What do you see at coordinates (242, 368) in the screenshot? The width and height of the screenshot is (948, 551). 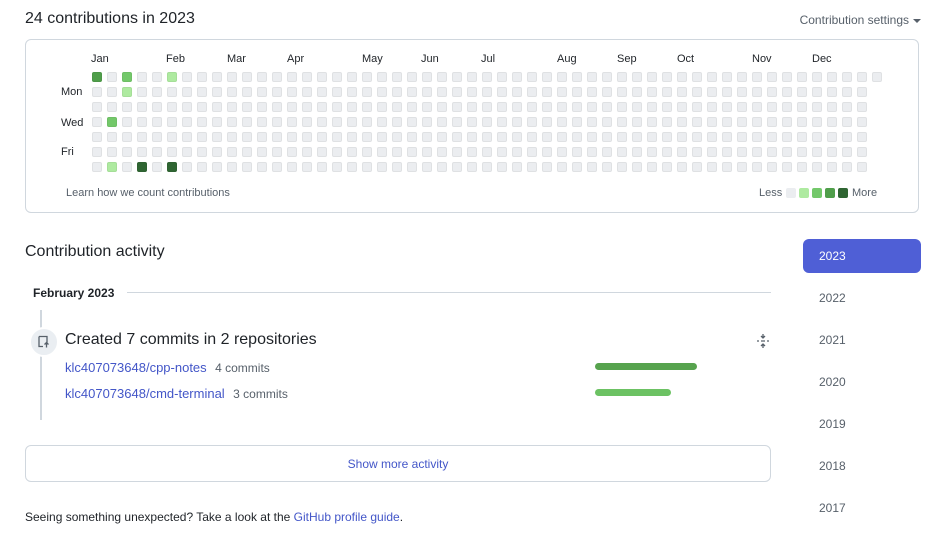 I see `repo-commits: 4 commits` at bounding box center [242, 368].